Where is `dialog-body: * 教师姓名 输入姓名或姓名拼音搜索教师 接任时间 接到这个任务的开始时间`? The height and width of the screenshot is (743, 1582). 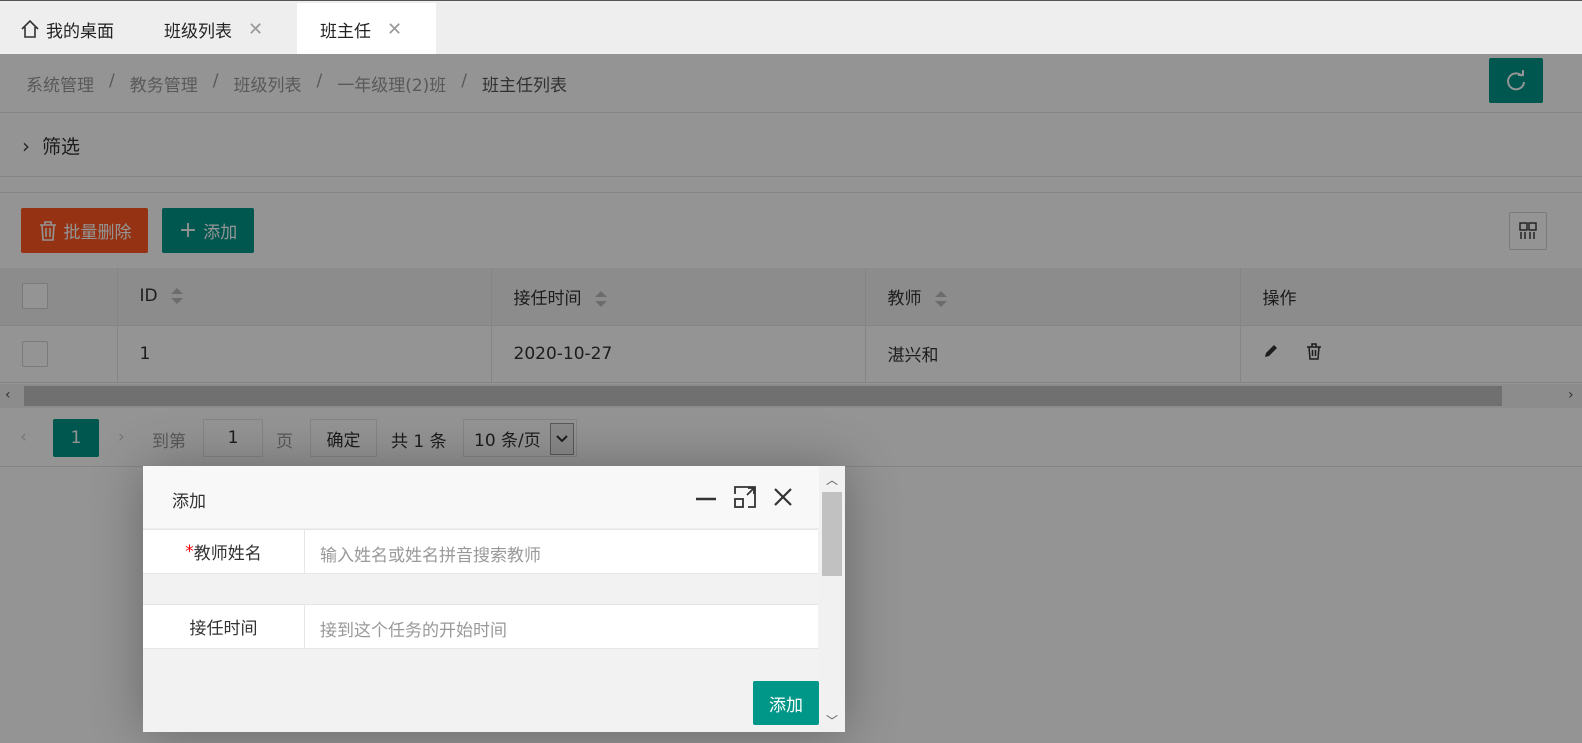 dialog-body: * 教师姓名 输入姓名或姓名拼音搜索教师 接任时间 接到这个任务的开始时间 is located at coordinates (481, 630).